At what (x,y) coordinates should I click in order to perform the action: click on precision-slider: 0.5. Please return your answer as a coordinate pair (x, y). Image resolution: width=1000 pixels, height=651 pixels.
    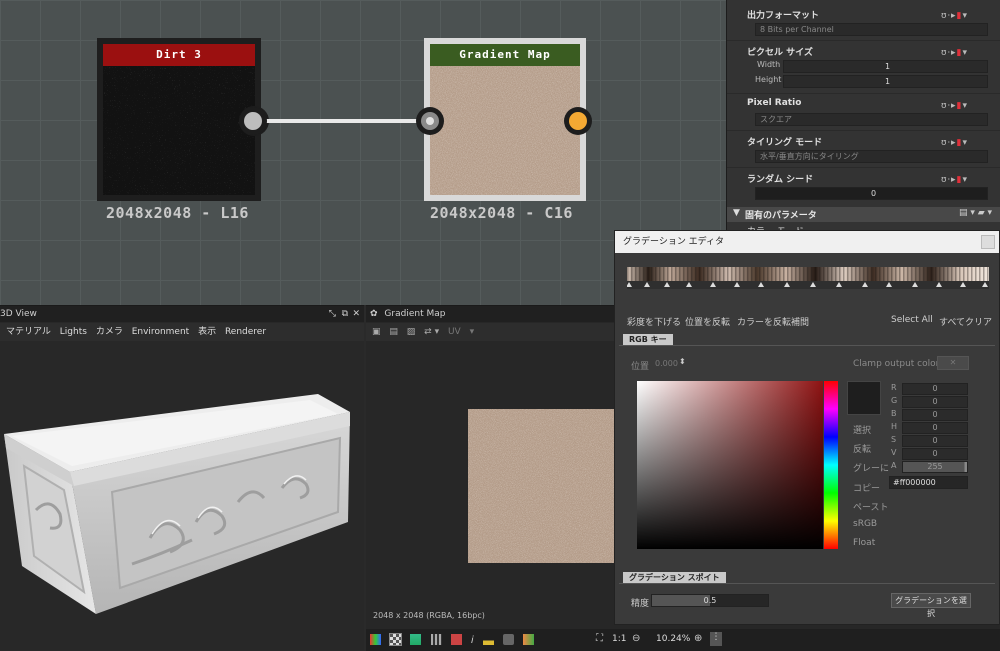
    Looking at the image, I should click on (710, 600).